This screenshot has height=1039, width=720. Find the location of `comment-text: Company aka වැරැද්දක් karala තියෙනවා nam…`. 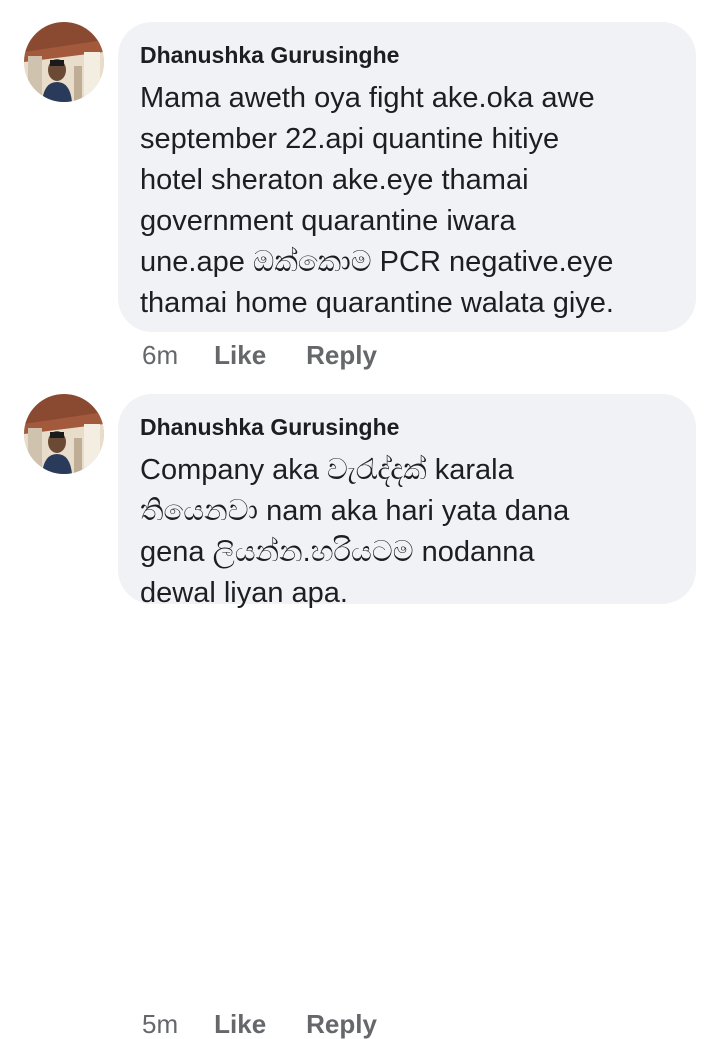

comment-text: Company aka වැරැද්දක් karala තියෙනවා nam… is located at coordinates (355, 531).